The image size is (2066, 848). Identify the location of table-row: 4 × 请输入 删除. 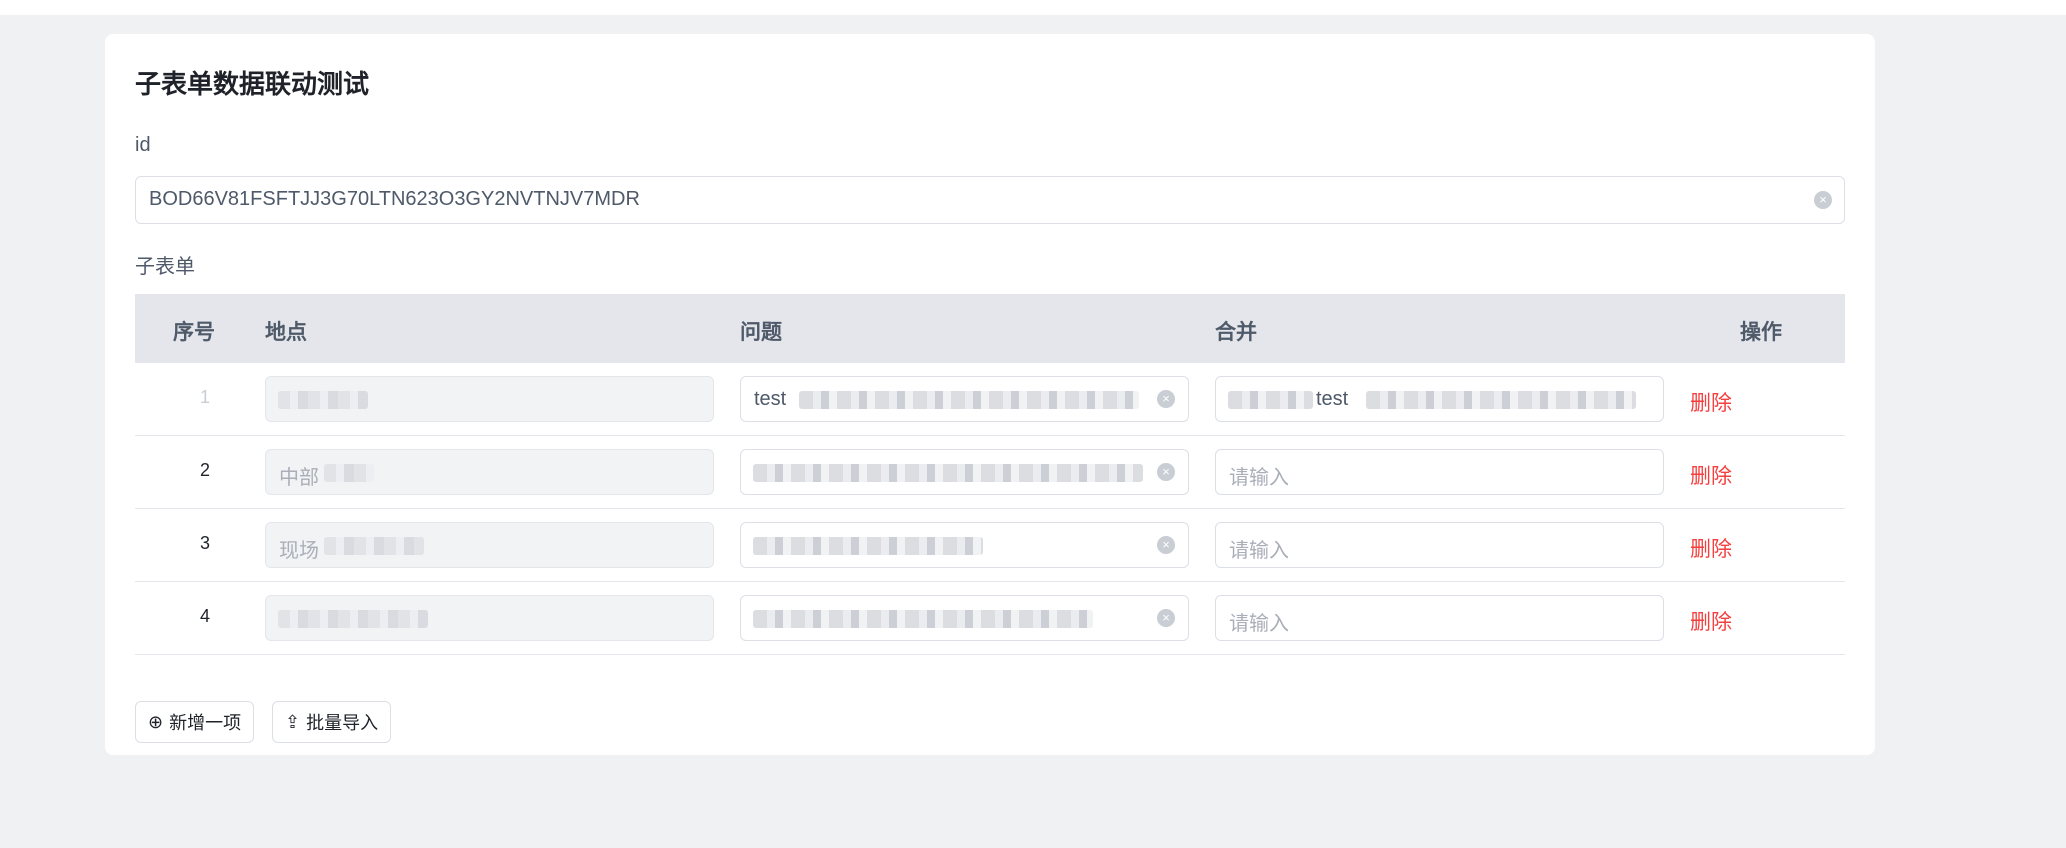
(990, 618).